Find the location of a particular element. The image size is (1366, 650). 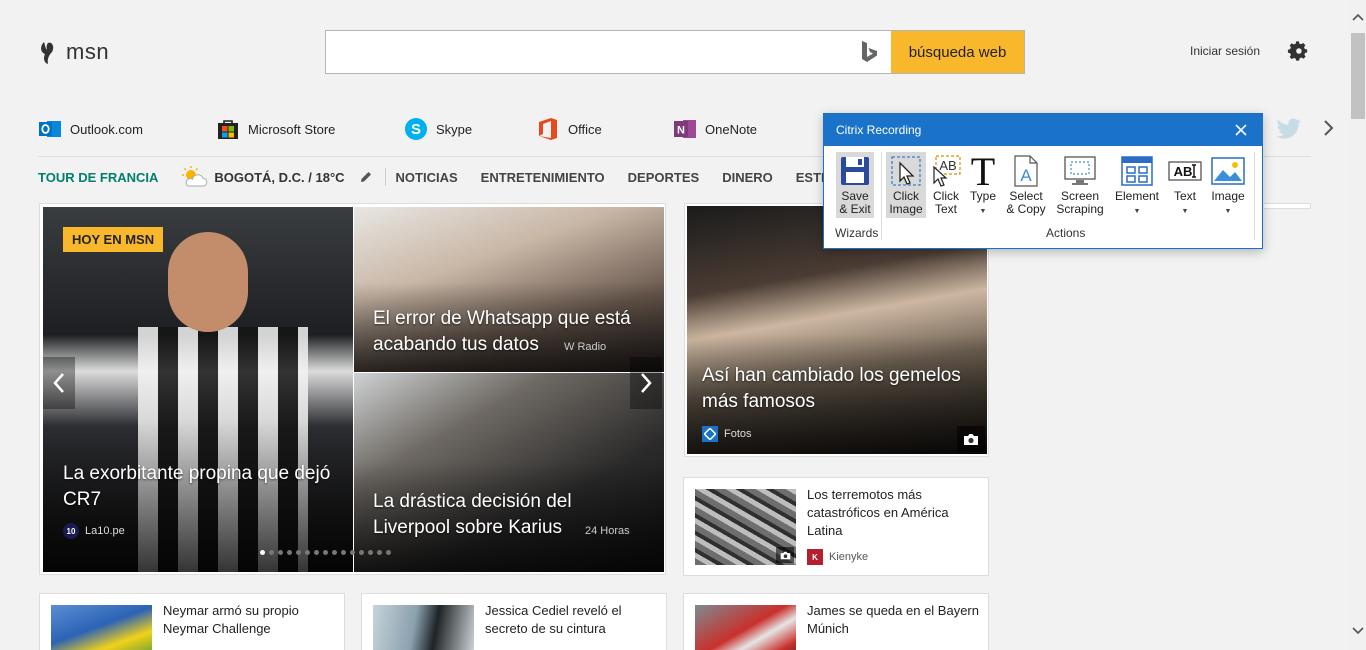

group-label-wizards: Wizards is located at coordinates (857, 233).